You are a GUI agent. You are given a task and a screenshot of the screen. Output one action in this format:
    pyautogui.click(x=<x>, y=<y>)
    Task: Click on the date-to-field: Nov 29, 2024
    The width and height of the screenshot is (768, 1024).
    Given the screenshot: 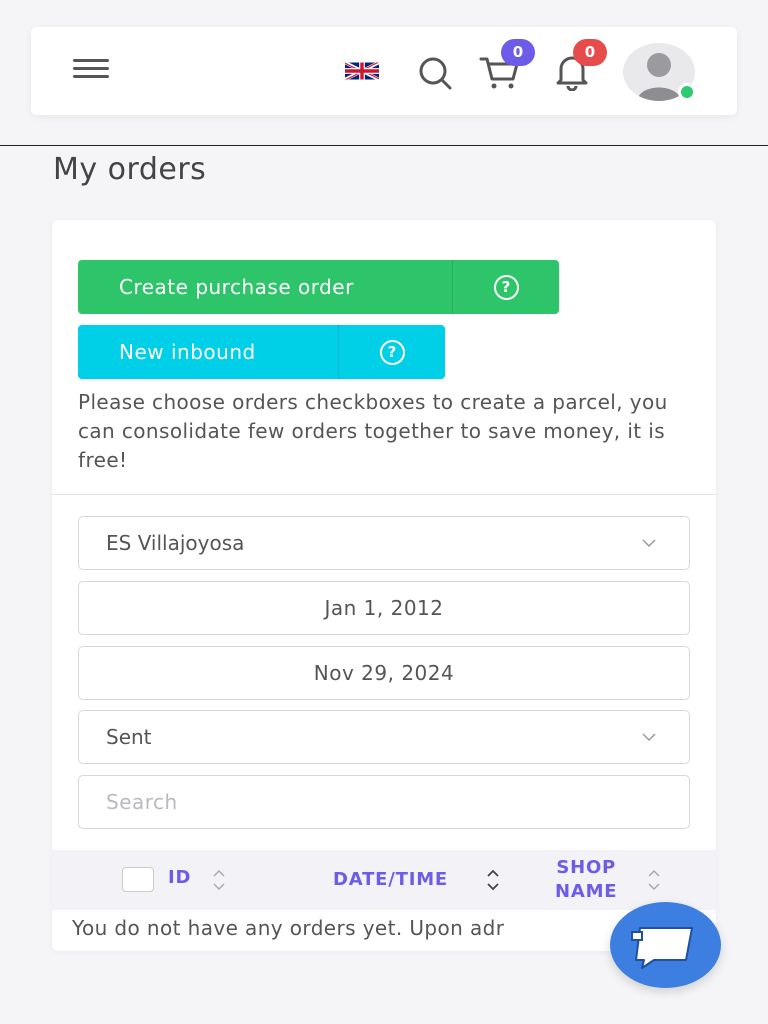 What is the action you would take?
    pyautogui.click(x=384, y=673)
    